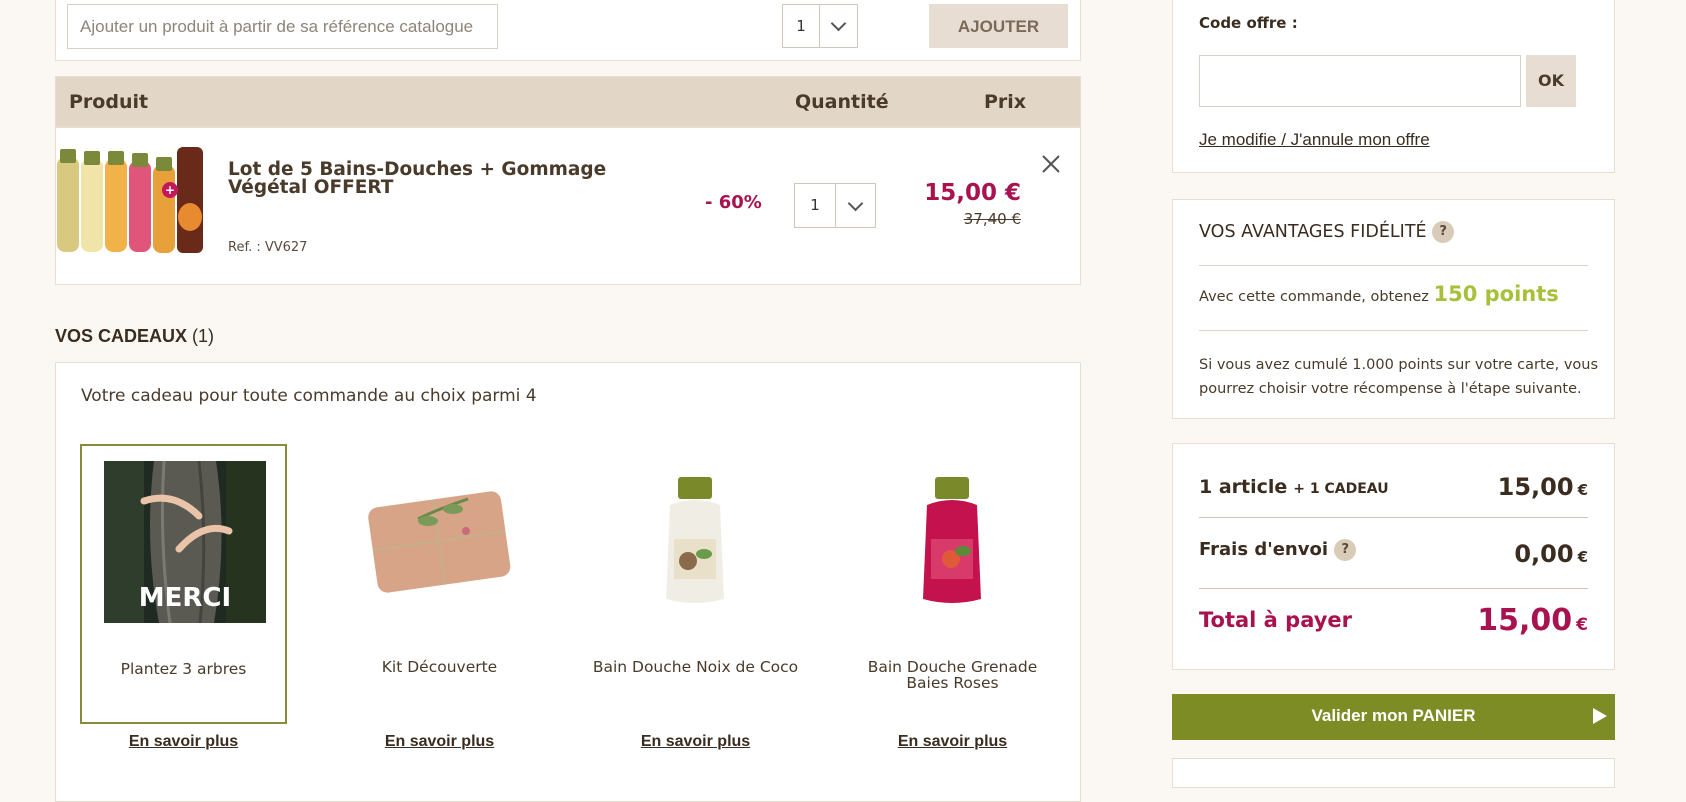 This screenshot has height=802, width=1686. What do you see at coordinates (1314, 297) in the screenshot?
I see `loyalty-text-label: Avec cette commande, obtenez` at bounding box center [1314, 297].